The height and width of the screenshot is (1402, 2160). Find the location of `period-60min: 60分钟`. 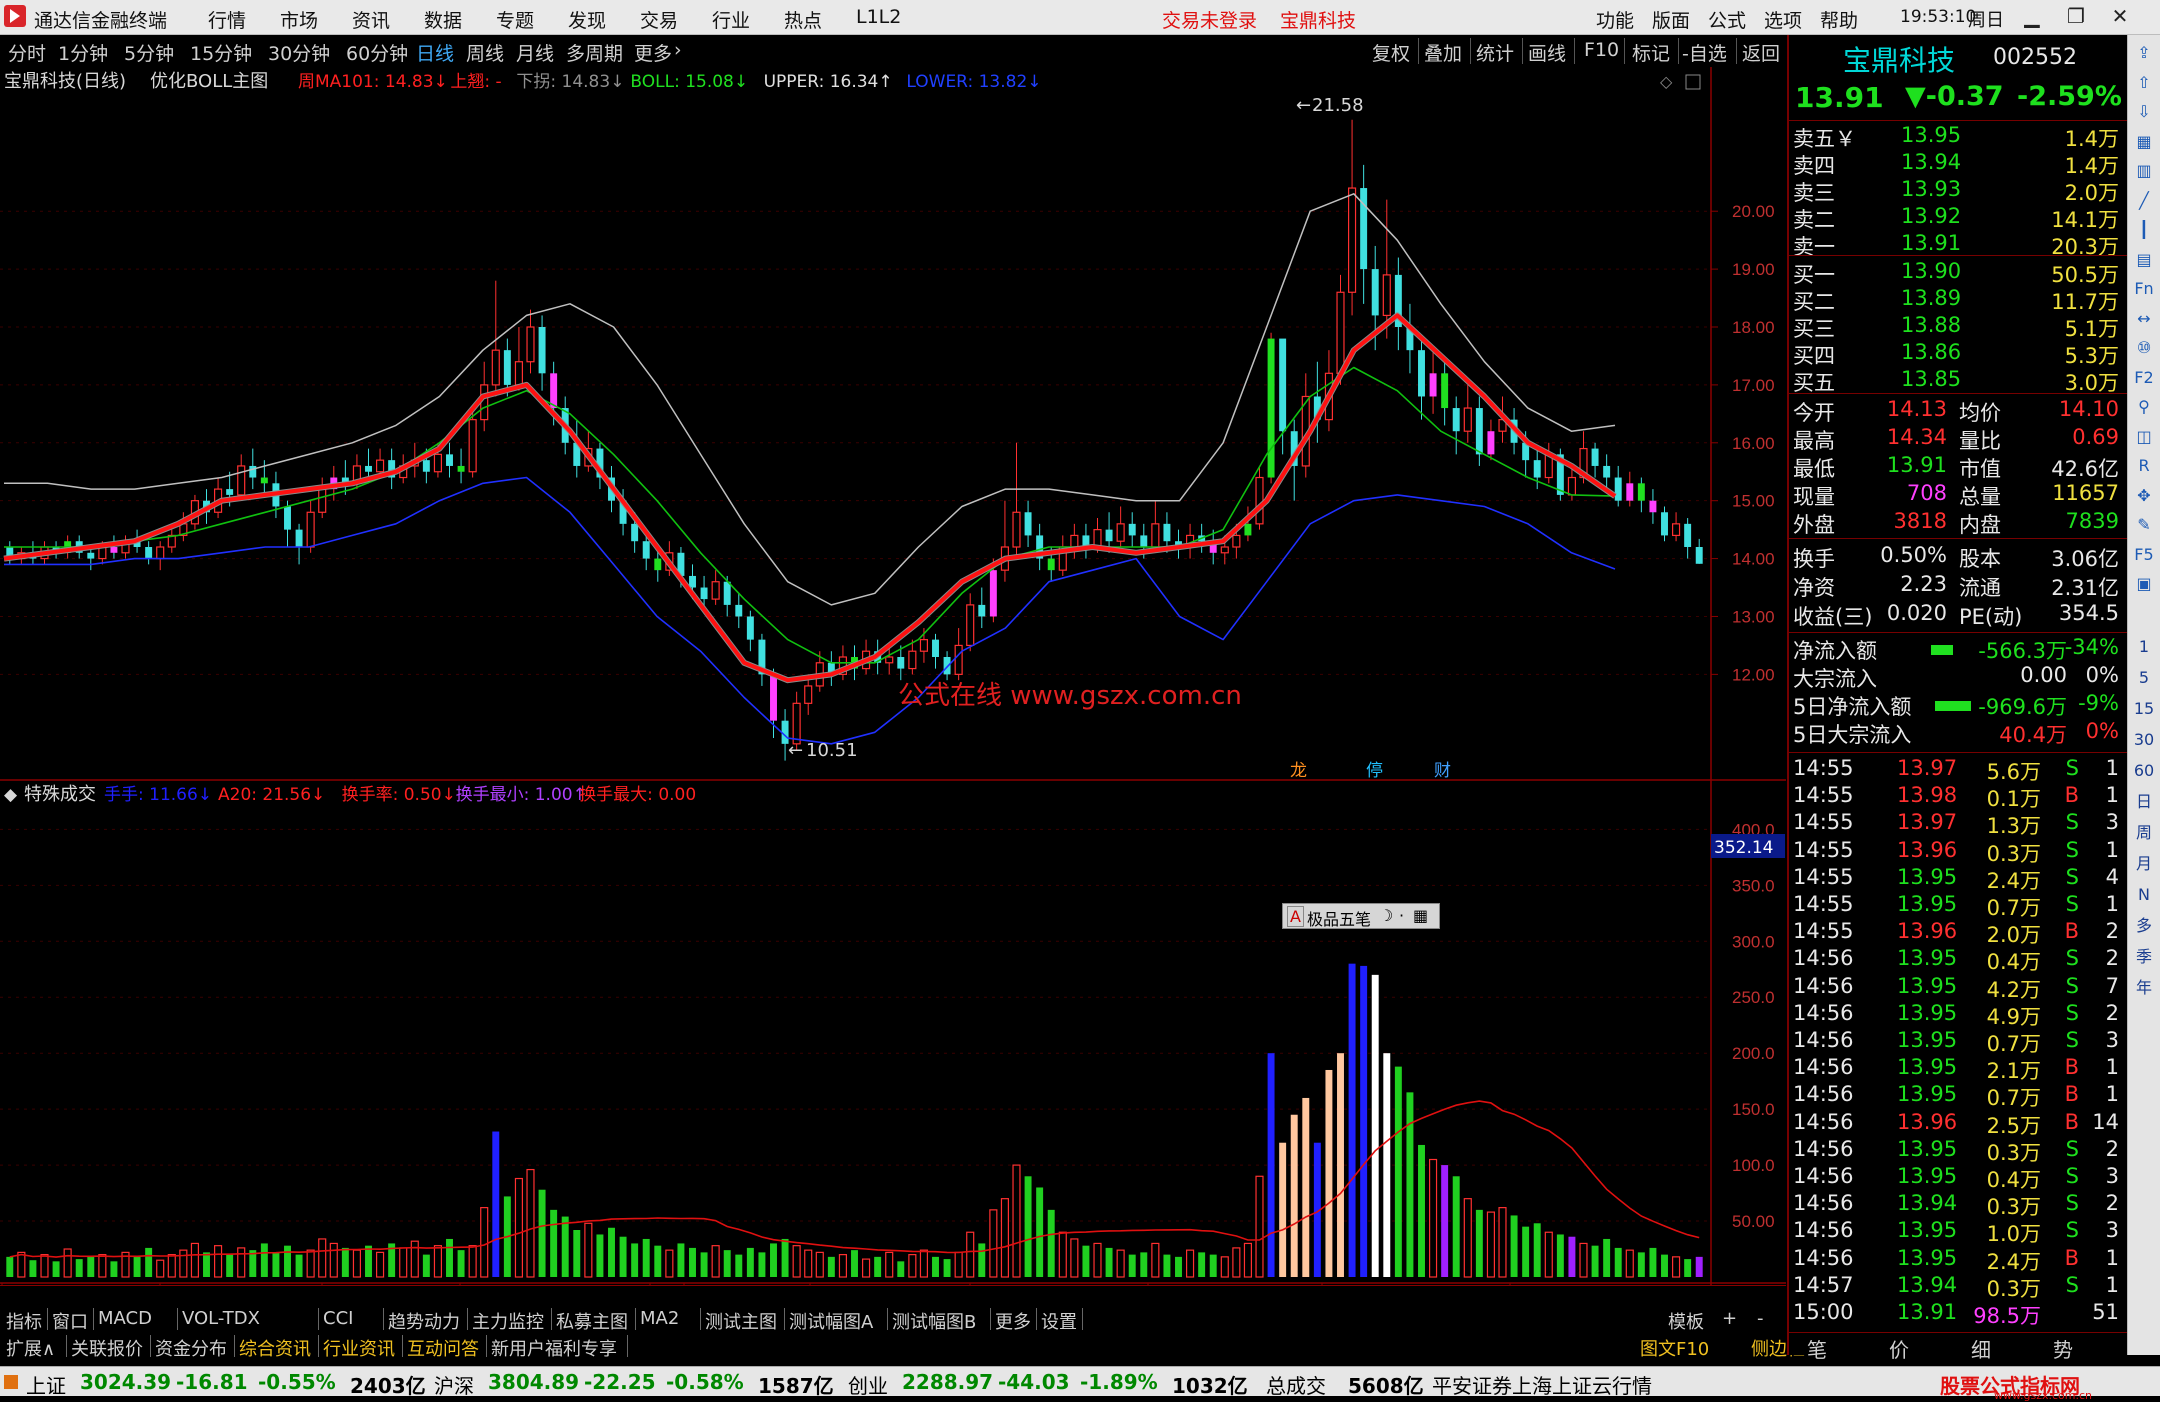

period-60min: 60分钟 is located at coordinates (377, 52).